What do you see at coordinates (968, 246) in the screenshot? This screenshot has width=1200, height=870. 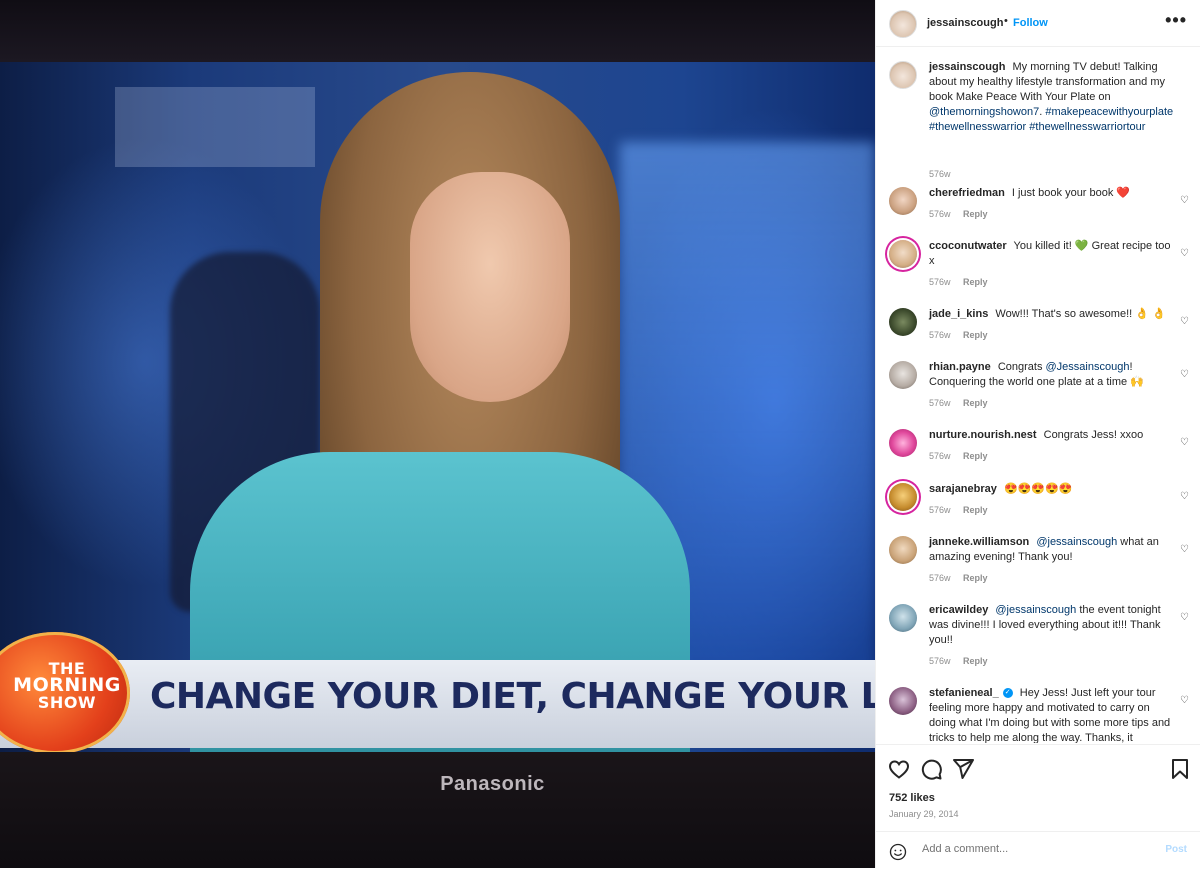 I see `comment-username: ccoconutwater` at bounding box center [968, 246].